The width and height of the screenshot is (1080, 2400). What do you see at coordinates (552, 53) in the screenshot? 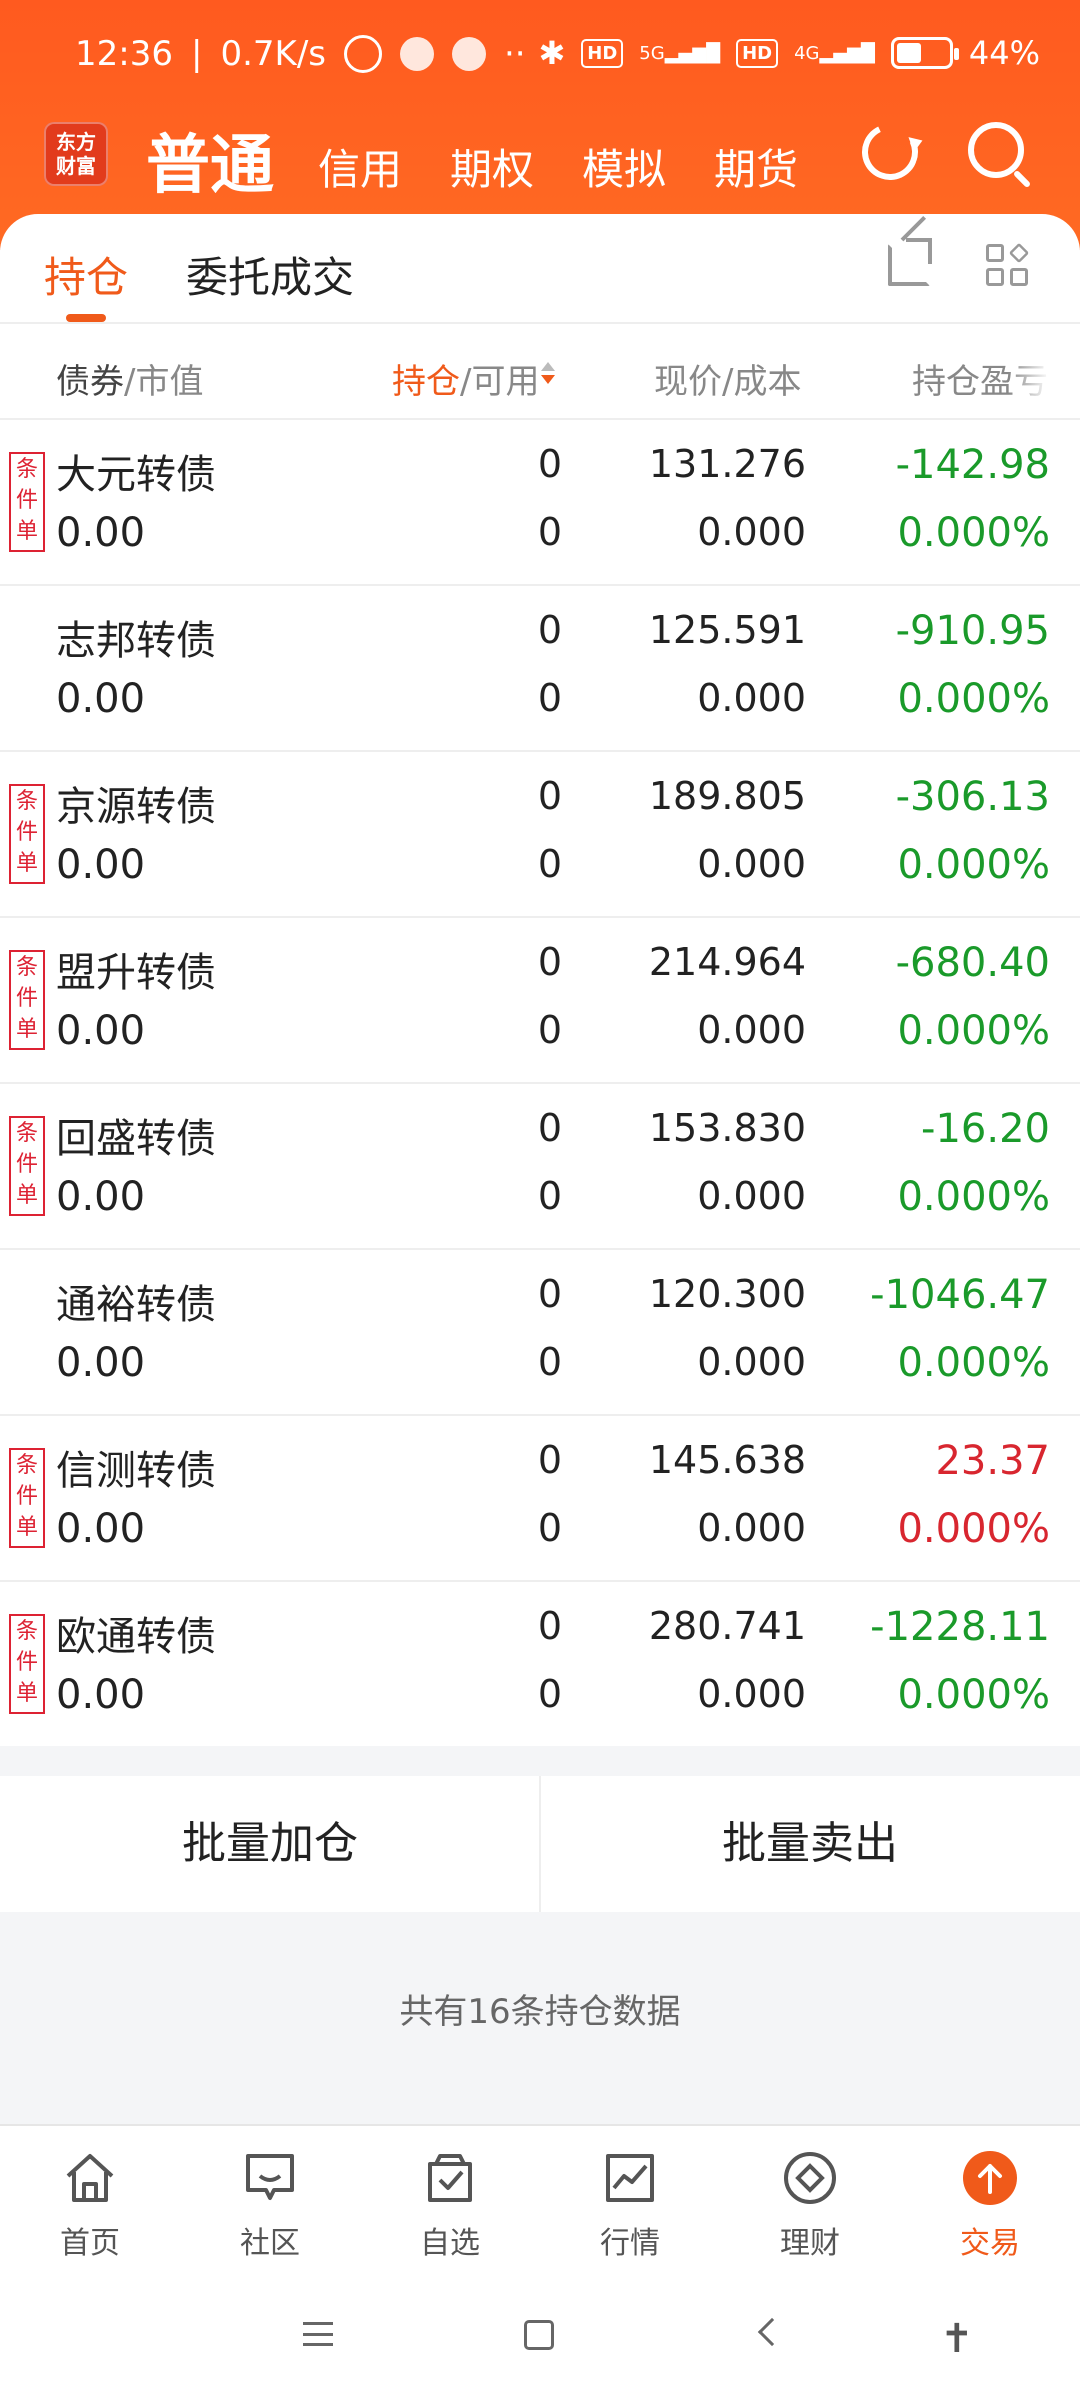
I see `bluetooth-icon: ✱` at bounding box center [552, 53].